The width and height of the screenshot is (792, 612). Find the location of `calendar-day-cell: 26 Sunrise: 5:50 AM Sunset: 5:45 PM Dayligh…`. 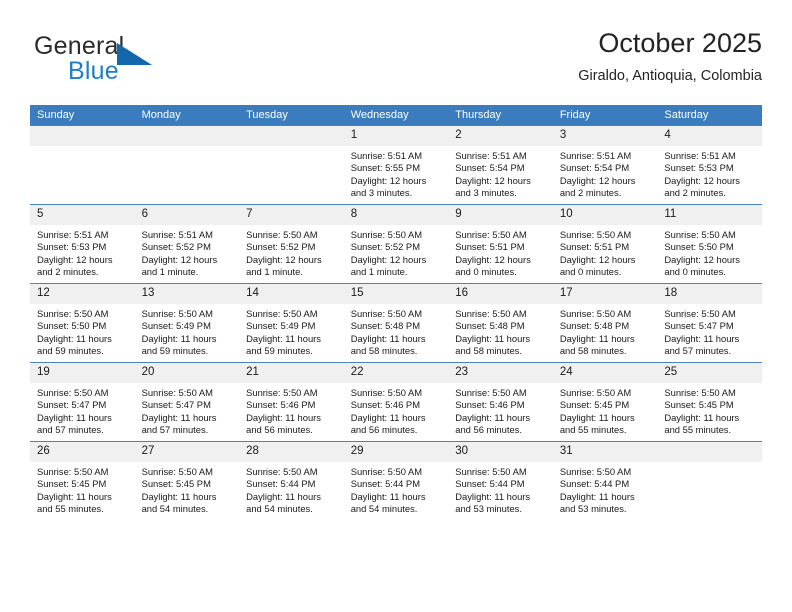

calendar-day-cell: 26 Sunrise: 5:50 AM Sunset: 5:45 PM Dayligh… is located at coordinates (82, 480).